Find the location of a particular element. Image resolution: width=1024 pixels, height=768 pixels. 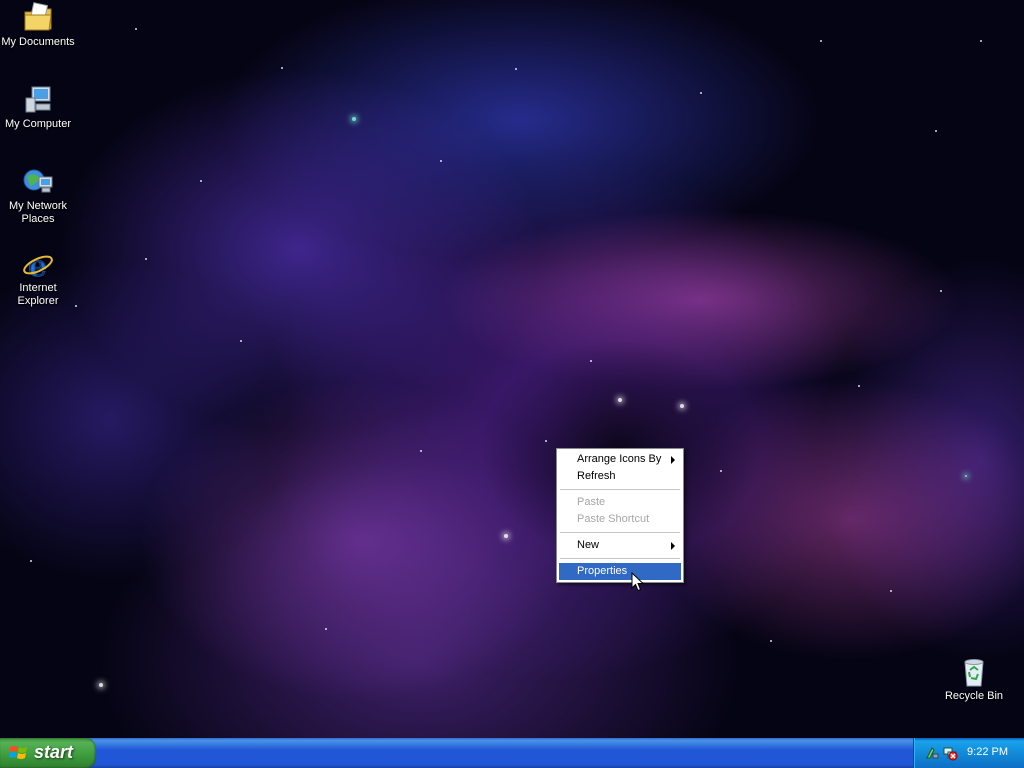

internet-explorer-icon: e is located at coordinates (38, 264).